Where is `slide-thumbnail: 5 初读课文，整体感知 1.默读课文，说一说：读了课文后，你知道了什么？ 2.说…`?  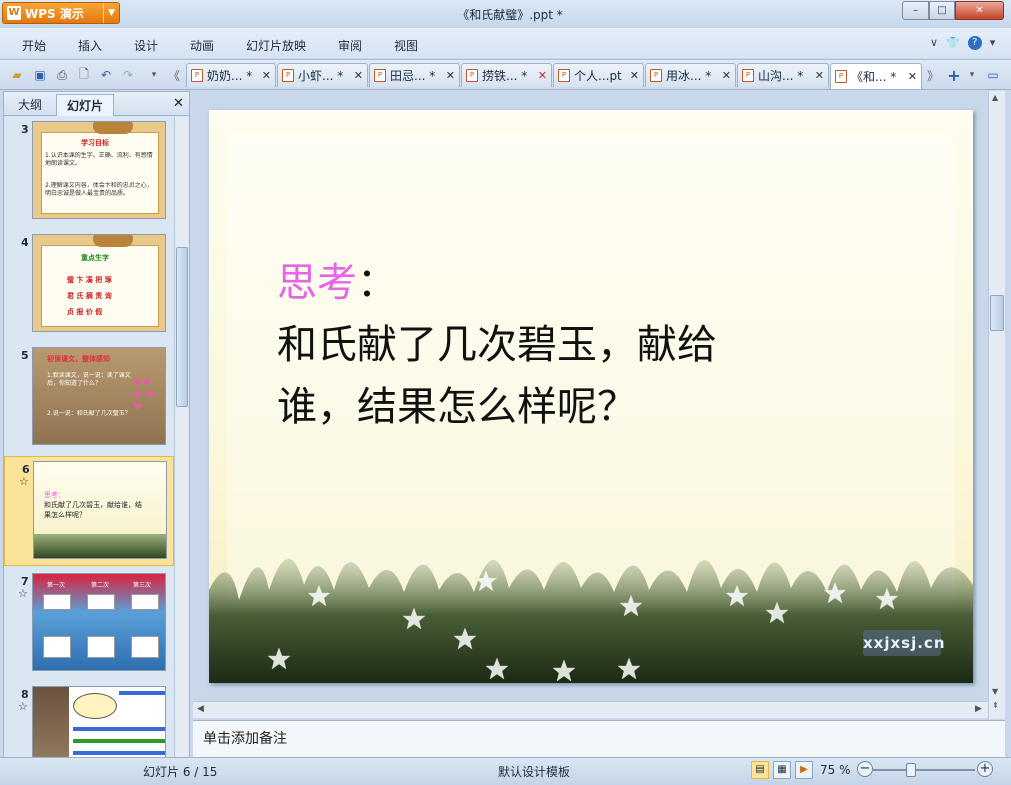 slide-thumbnail: 5 初读课文，整体感知 1.默读课文，说一说：读了课文后，你知道了什么？ 2.说… is located at coordinates (89, 398).